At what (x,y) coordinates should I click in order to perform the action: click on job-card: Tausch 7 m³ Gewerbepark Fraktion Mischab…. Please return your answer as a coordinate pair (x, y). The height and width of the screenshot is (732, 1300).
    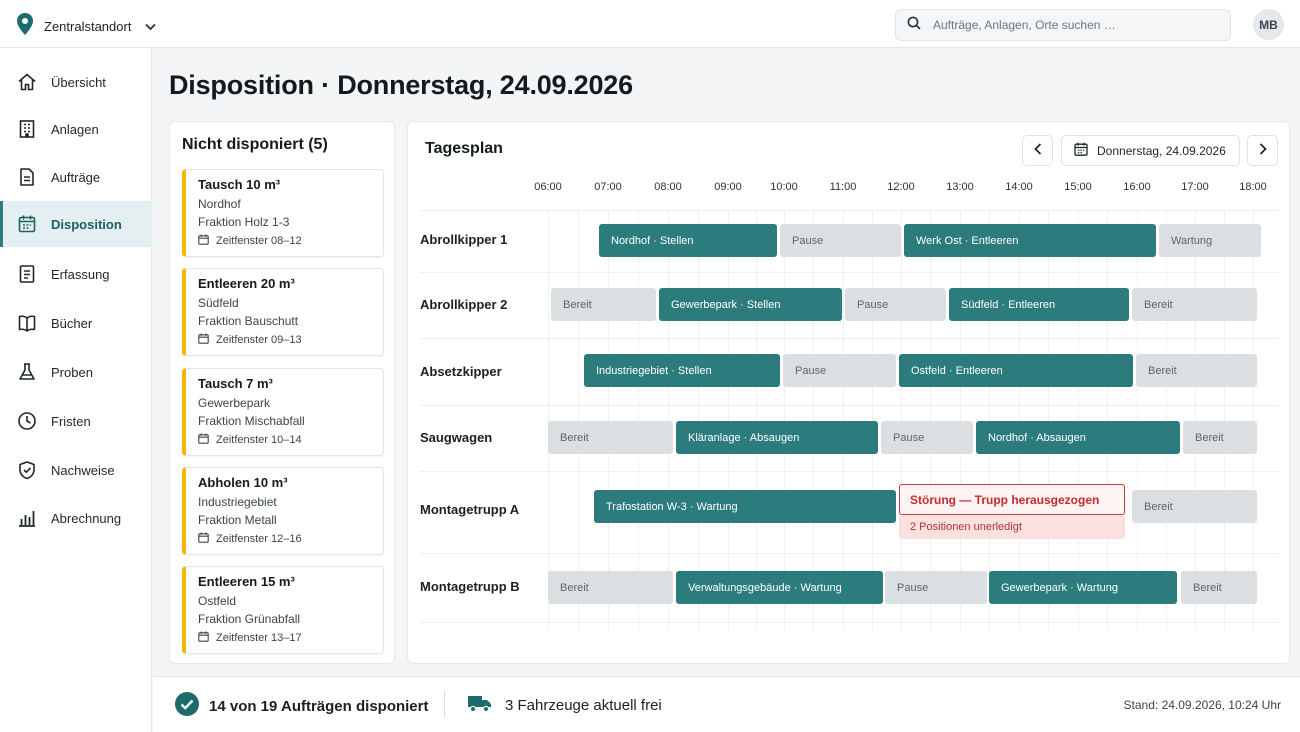
    Looking at the image, I should click on (283, 412).